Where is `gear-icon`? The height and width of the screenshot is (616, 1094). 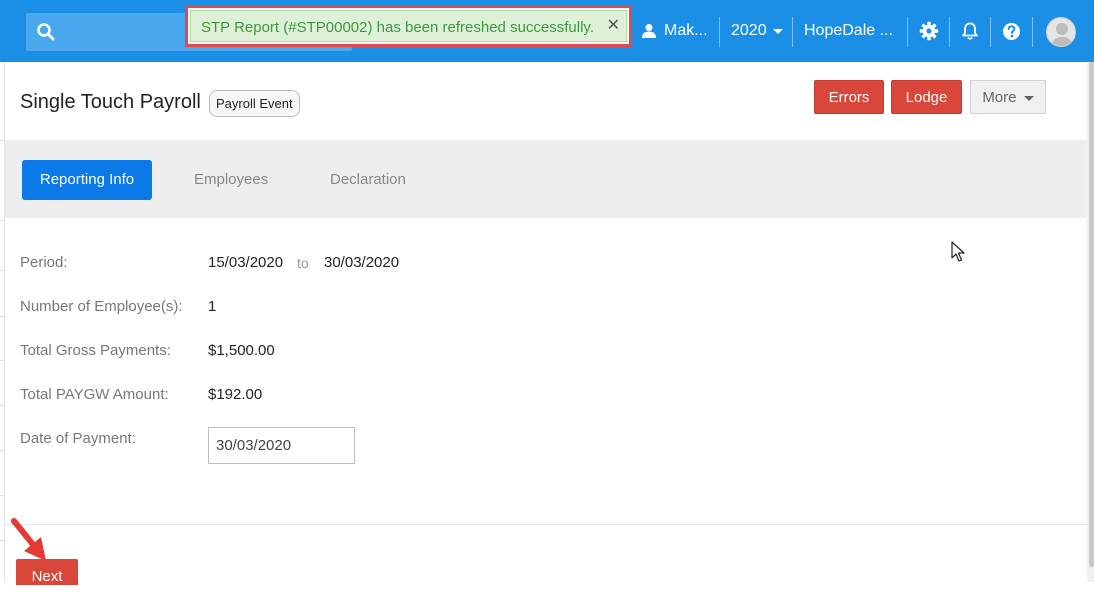
gear-icon is located at coordinates (929, 31).